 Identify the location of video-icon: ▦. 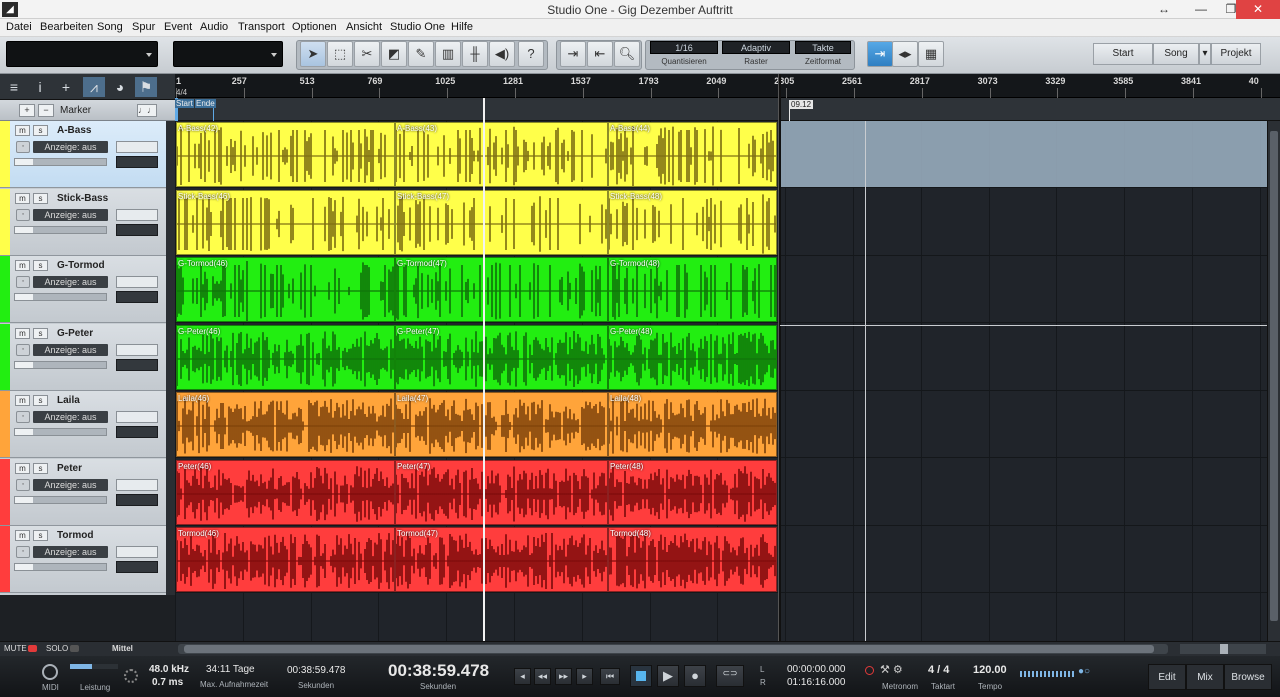
(931, 54).